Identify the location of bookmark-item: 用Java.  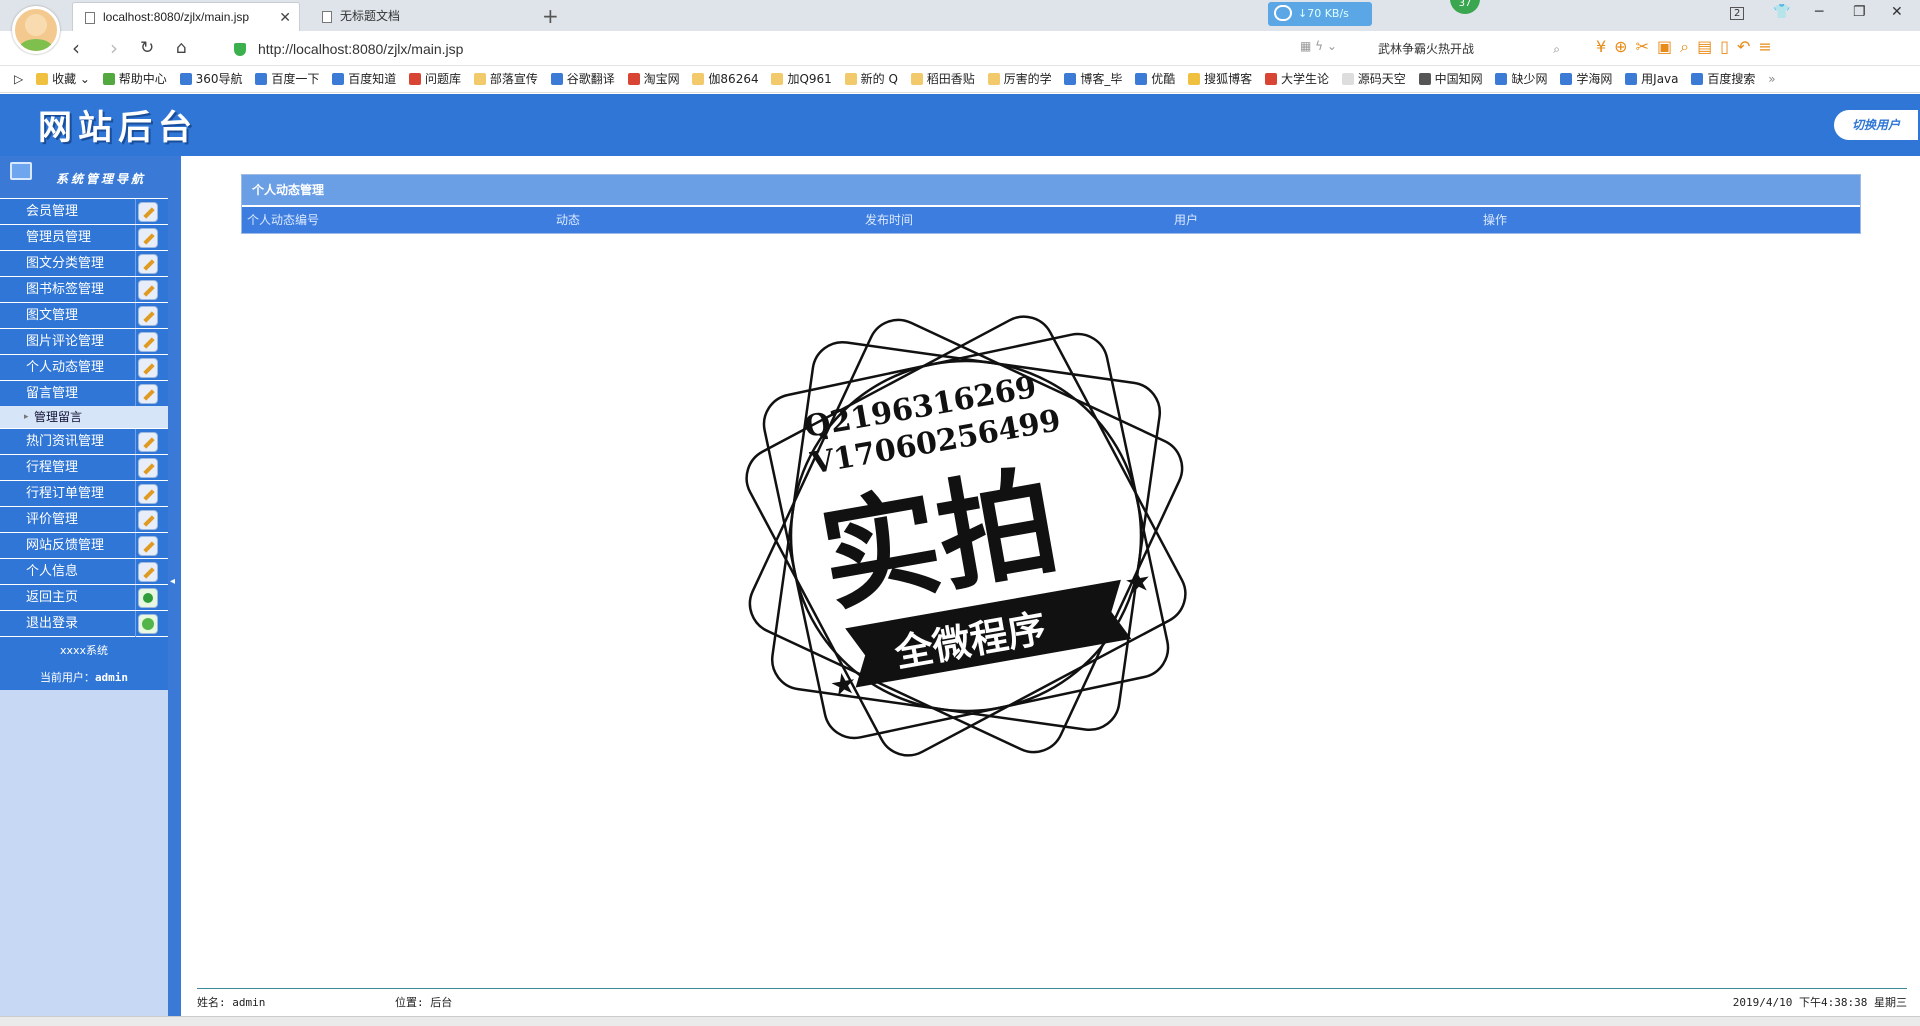
(1653, 79).